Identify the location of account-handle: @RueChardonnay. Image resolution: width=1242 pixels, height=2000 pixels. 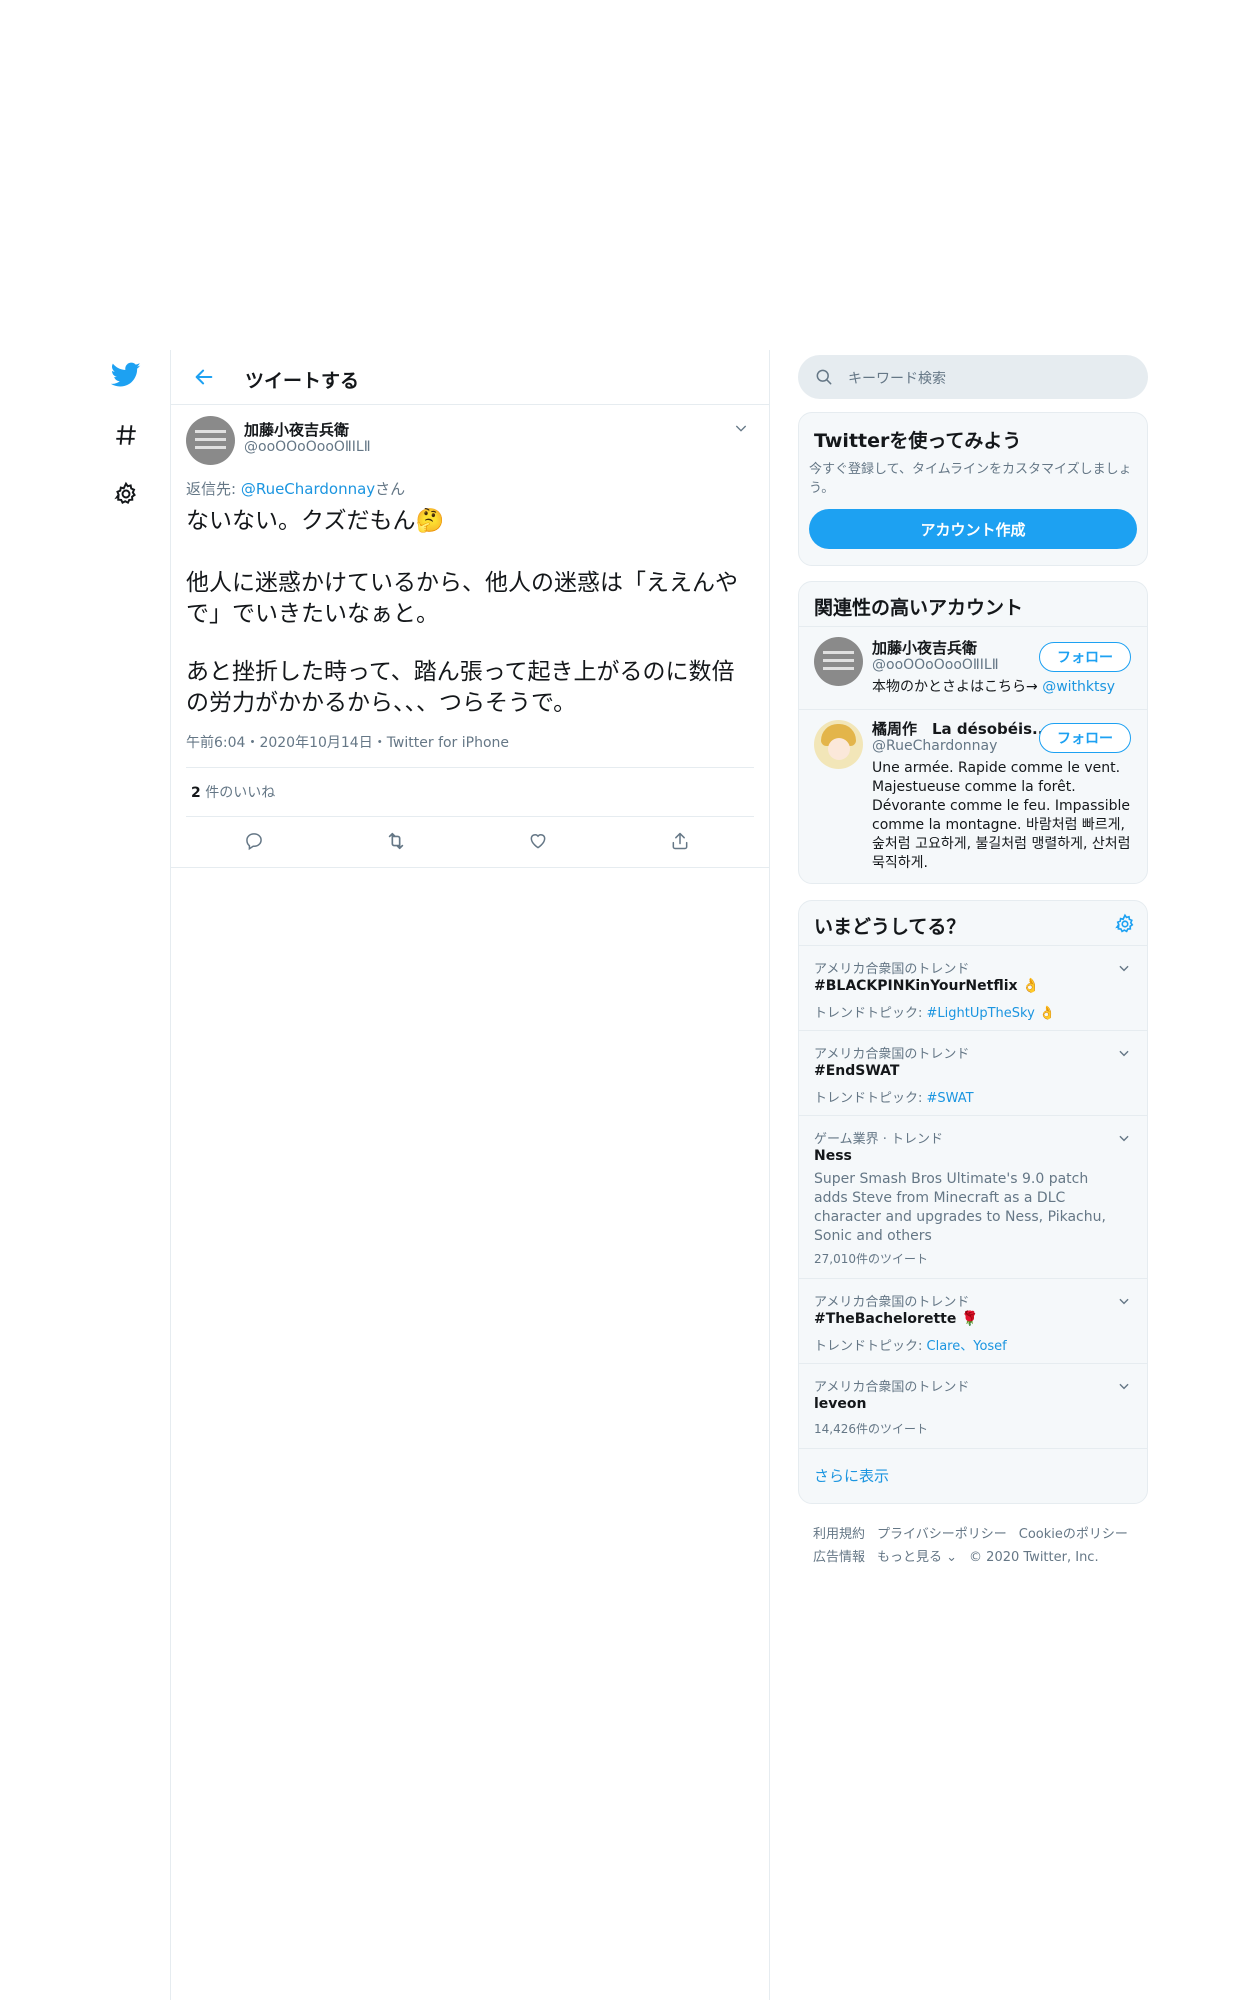
(934, 746).